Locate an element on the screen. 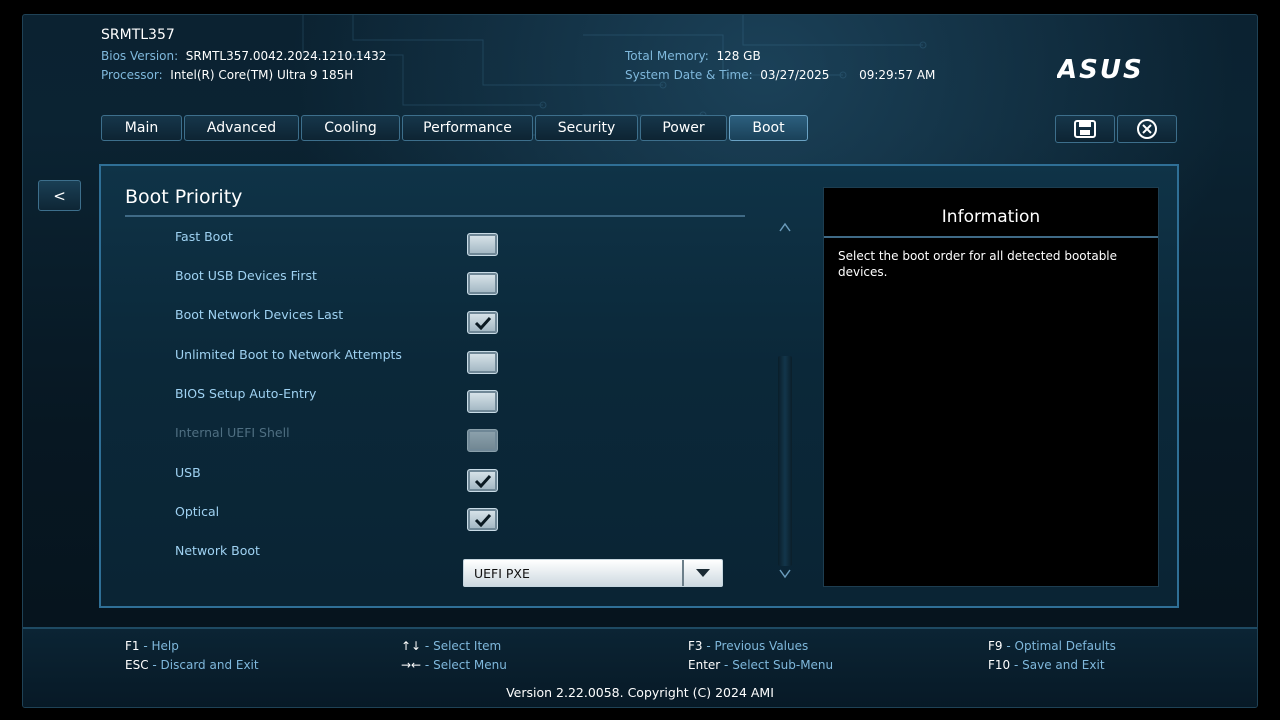 This screenshot has height=720, width=1280. tab-cooling: Cooling is located at coordinates (350, 128).